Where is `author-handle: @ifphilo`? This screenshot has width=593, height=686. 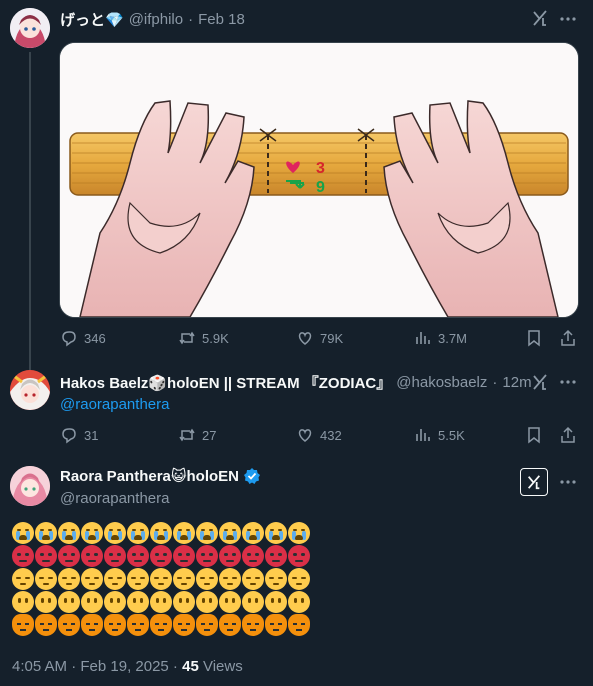
author-handle: @ifphilo is located at coordinates (156, 19).